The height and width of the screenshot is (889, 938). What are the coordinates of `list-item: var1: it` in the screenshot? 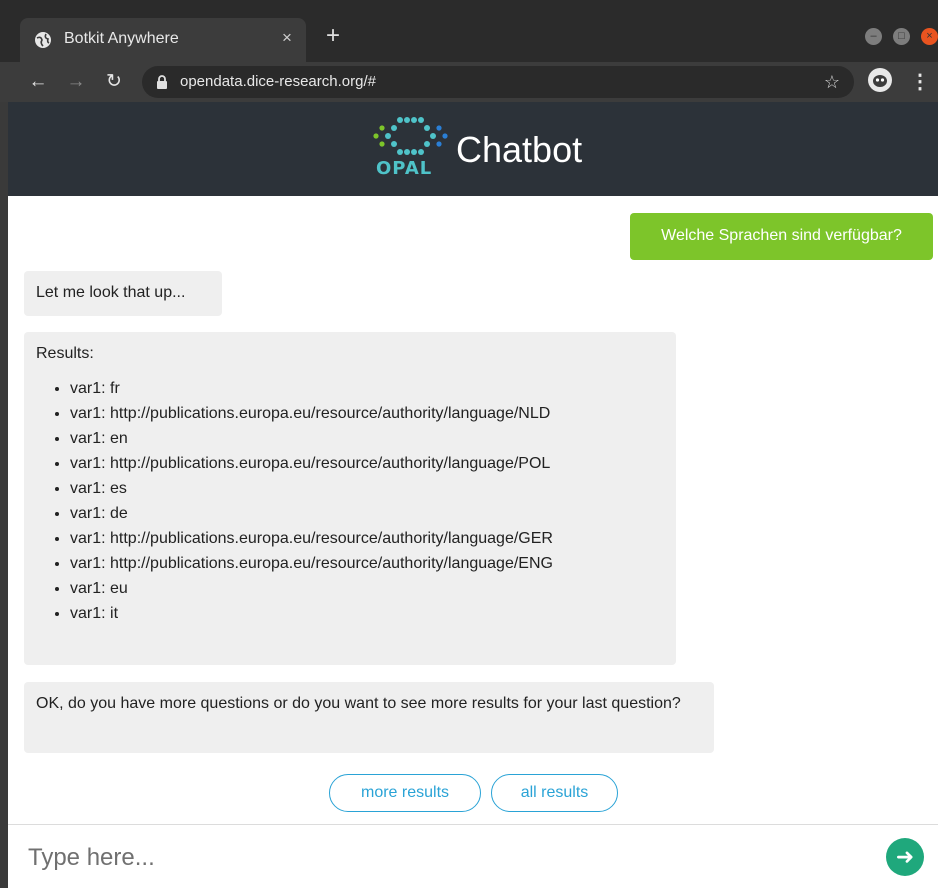 It's located at (367, 613).